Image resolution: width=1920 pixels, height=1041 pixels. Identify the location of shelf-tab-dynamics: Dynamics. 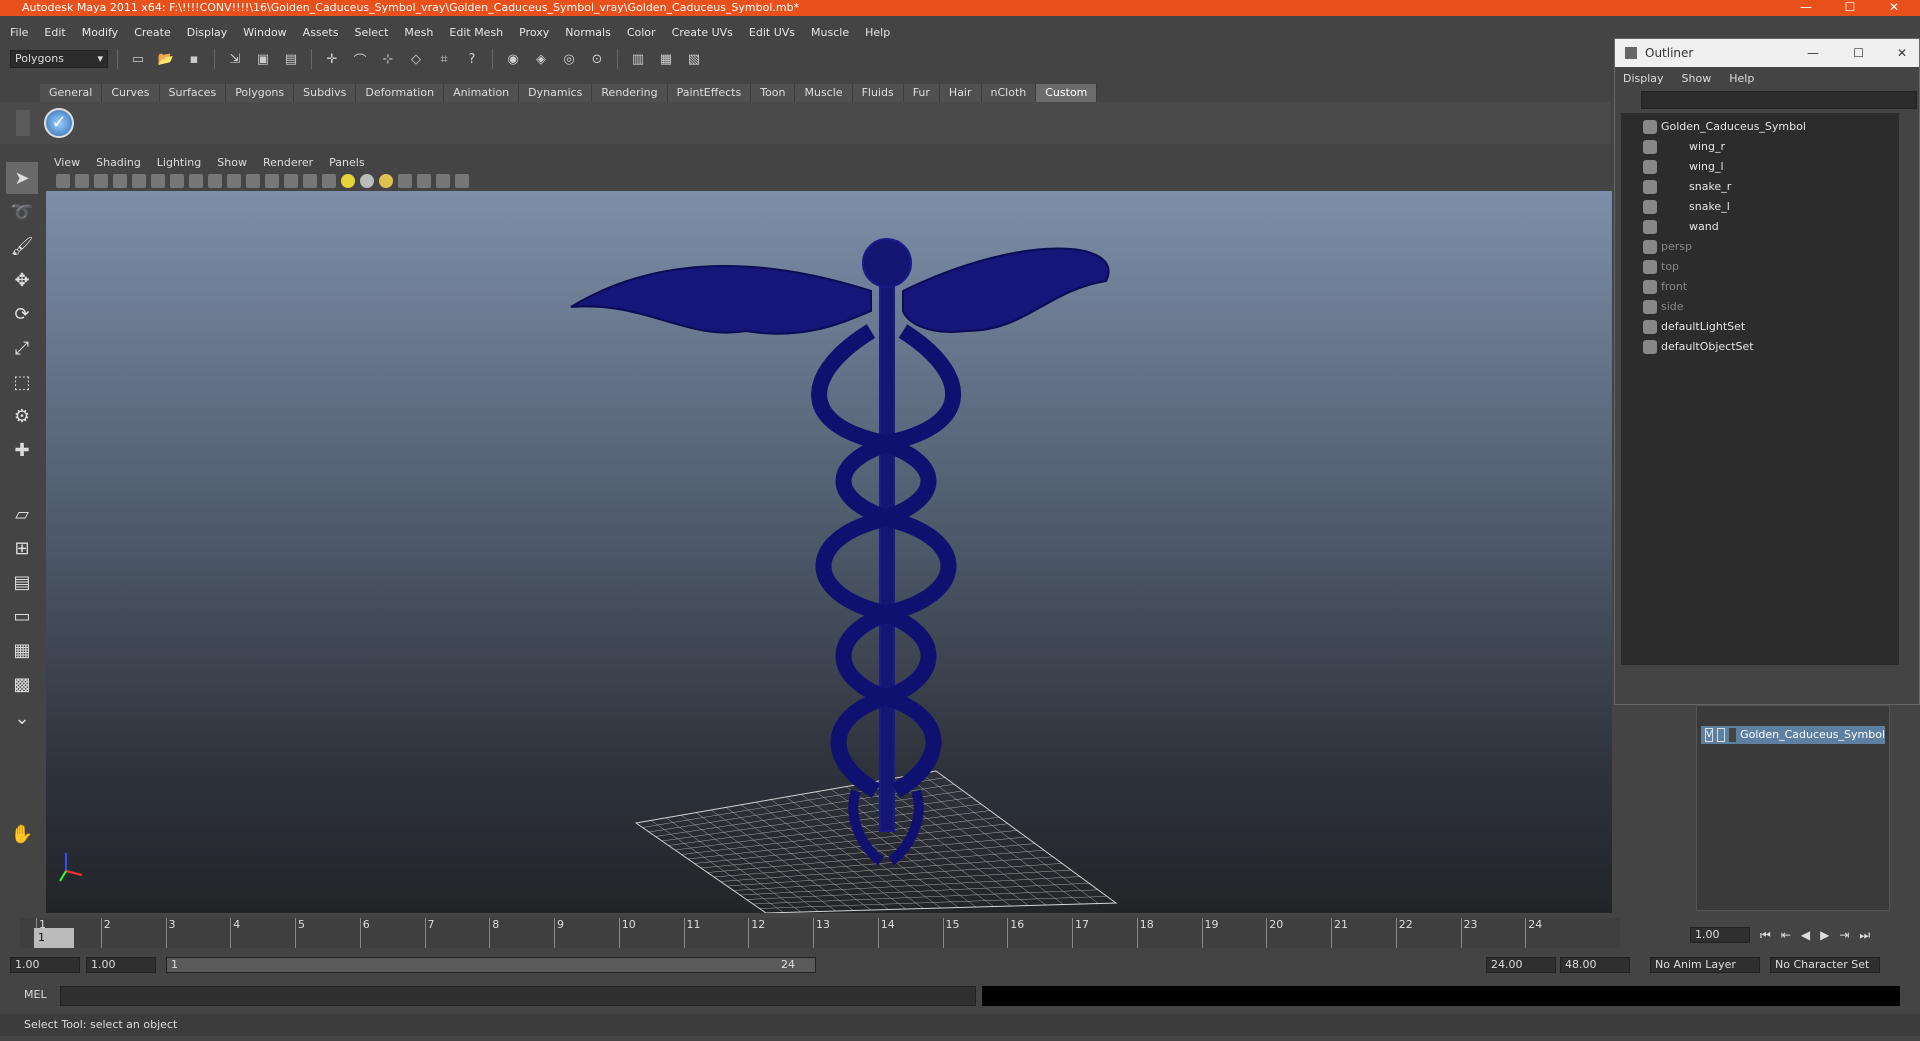
(556, 93).